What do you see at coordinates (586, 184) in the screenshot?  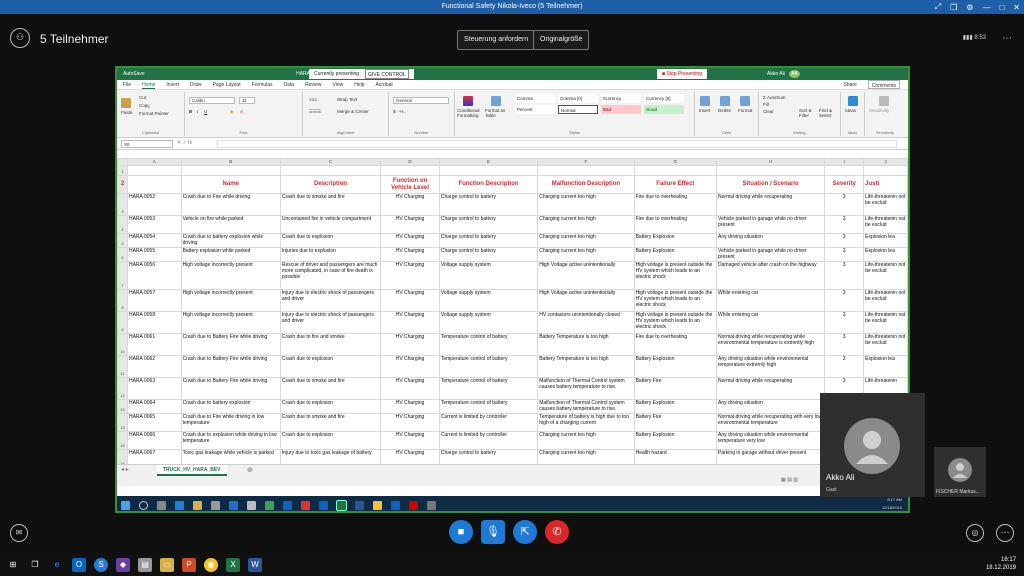 I see `header-cell: Malfunction Description` at bounding box center [586, 184].